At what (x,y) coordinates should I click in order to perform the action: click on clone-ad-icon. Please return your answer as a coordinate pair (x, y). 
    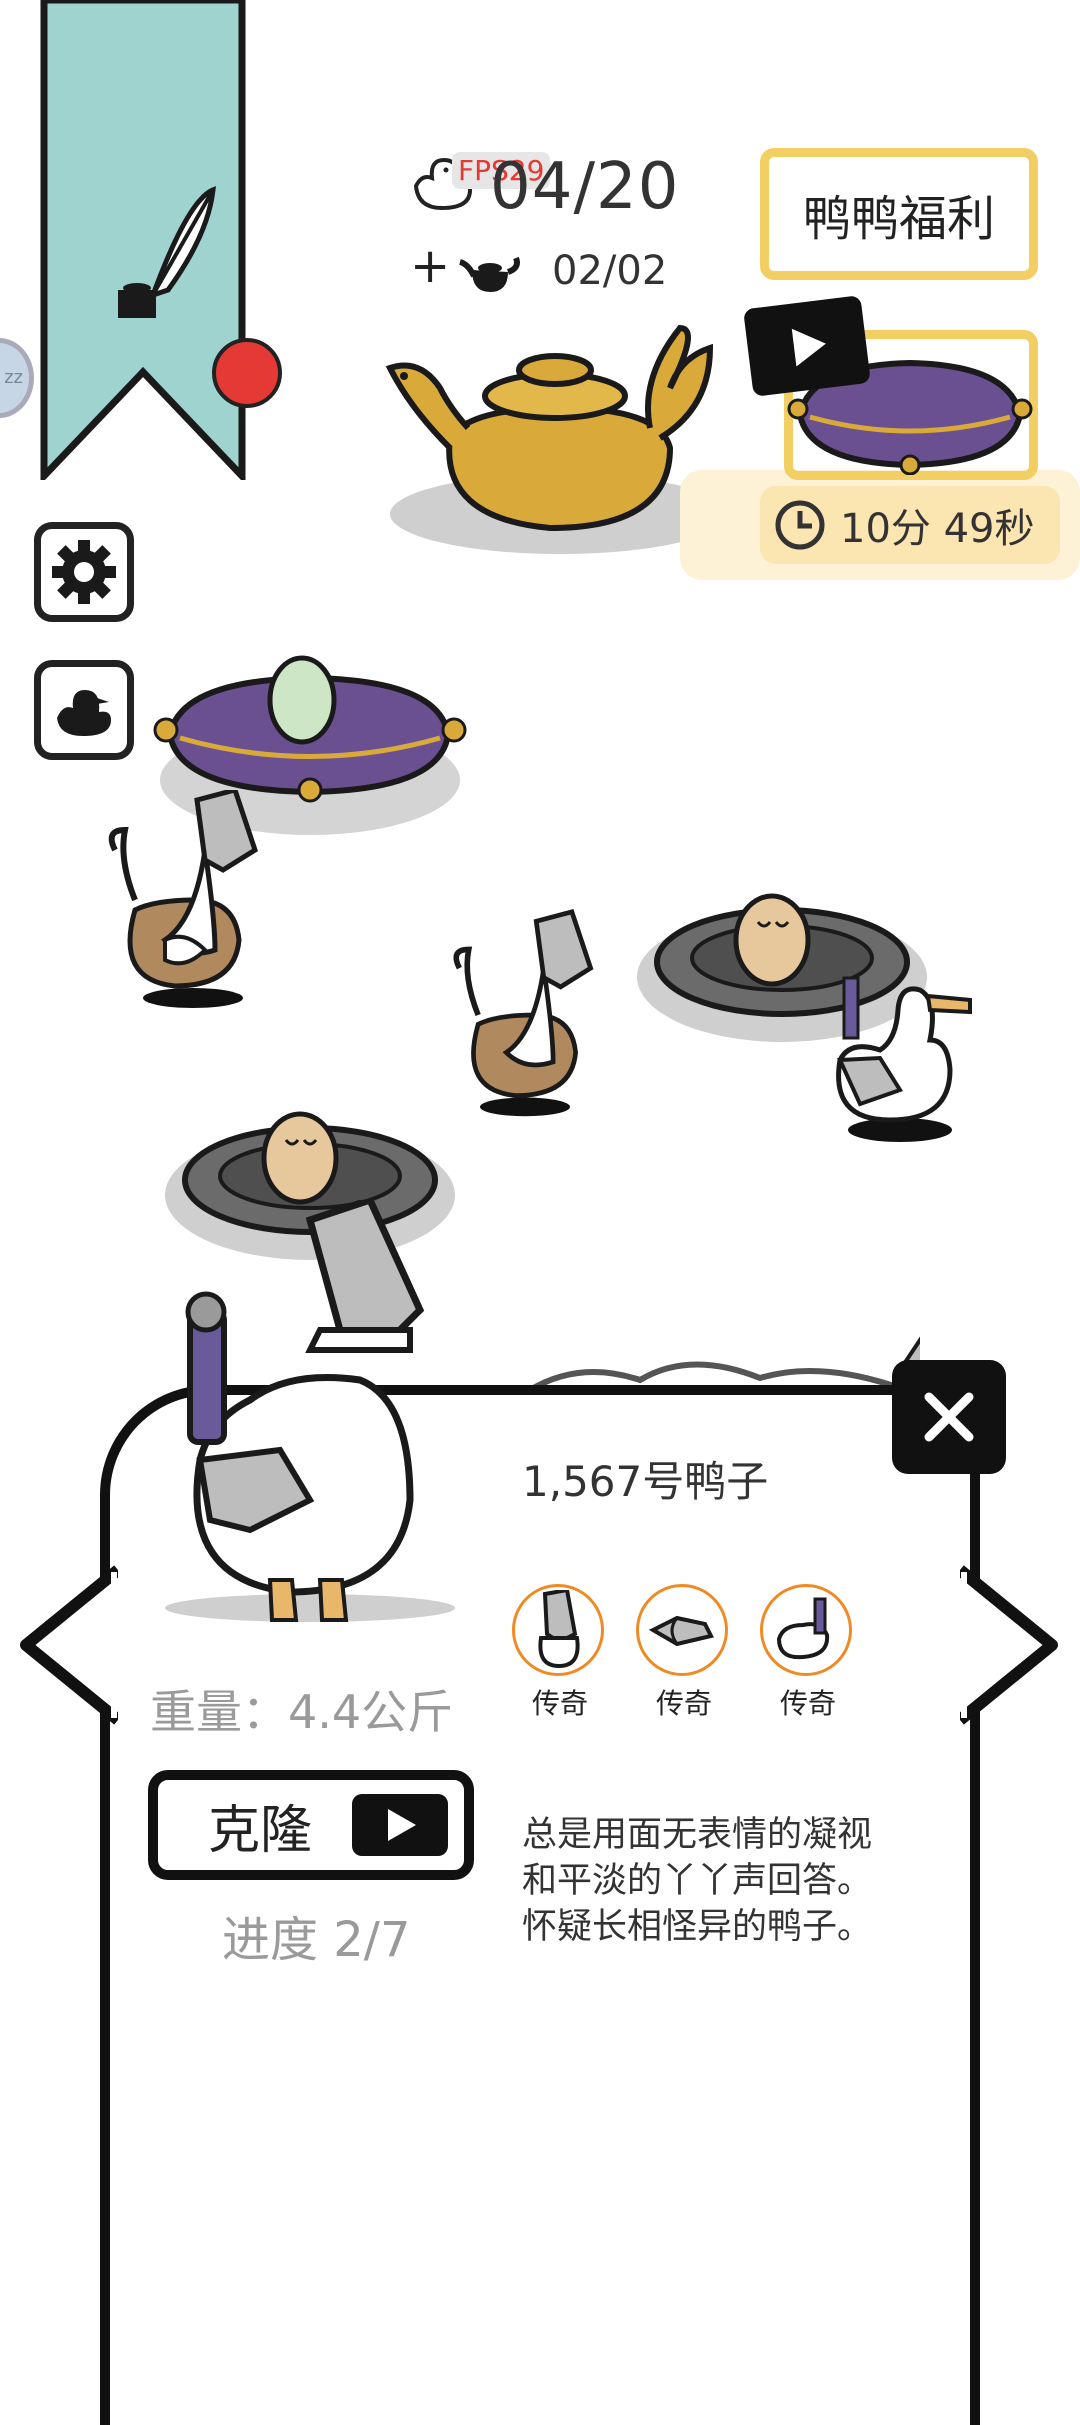
    Looking at the image, I should click on (400, 1825).